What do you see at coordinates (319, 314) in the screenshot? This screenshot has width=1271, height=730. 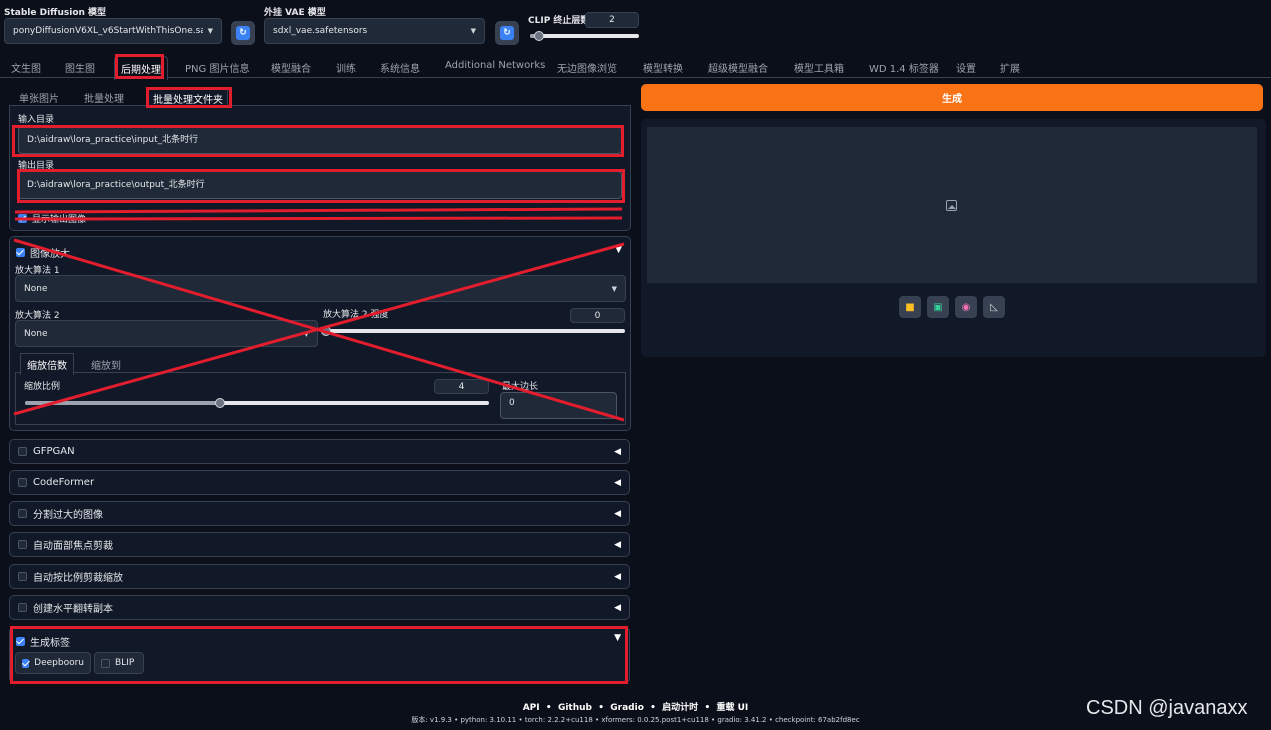 I see `annotation-strike-lines` at bounding box center [319, 314].